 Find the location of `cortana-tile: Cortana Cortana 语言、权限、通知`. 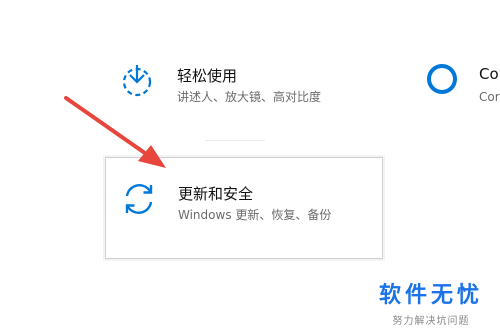

cortana-tile: Cortana Cortana 语言、权限、通知 is located at coordinates (457, 82).